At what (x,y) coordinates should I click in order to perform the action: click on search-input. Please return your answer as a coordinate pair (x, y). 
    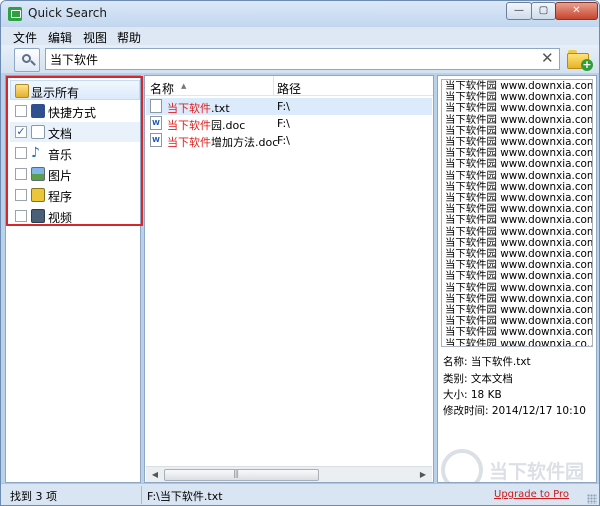
    Looking at the image, I should click on (302, 59).